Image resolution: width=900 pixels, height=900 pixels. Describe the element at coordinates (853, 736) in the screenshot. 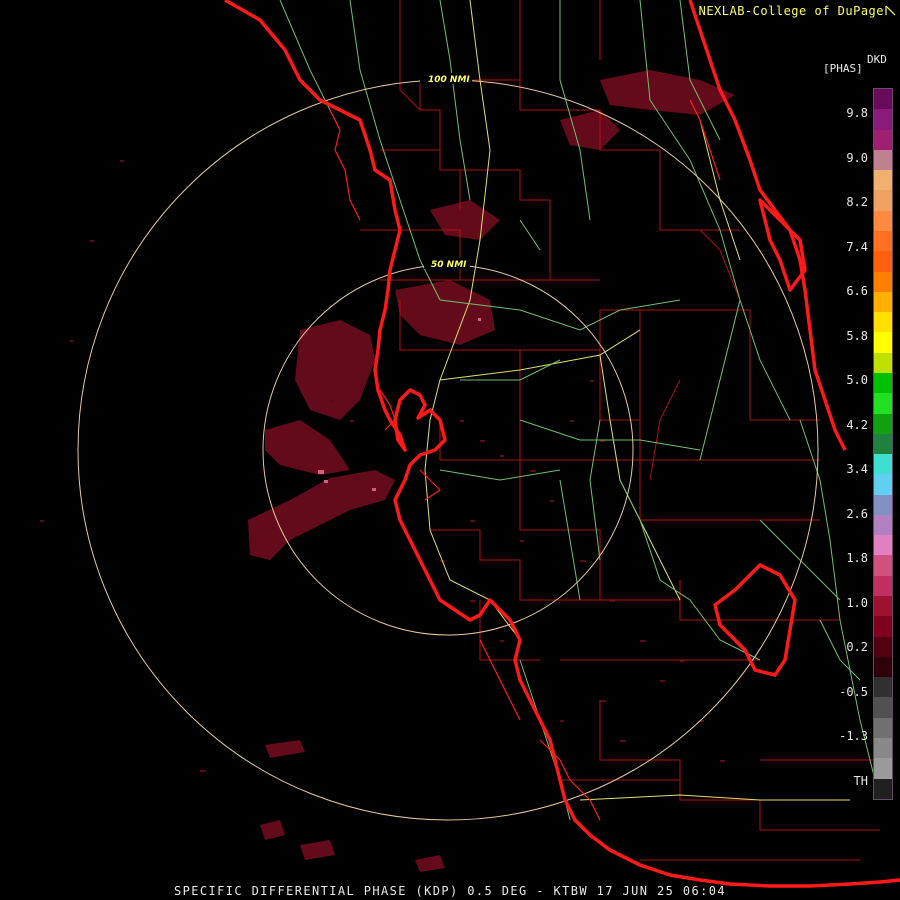

I see `scale-tick-label: -1.3` at that location.